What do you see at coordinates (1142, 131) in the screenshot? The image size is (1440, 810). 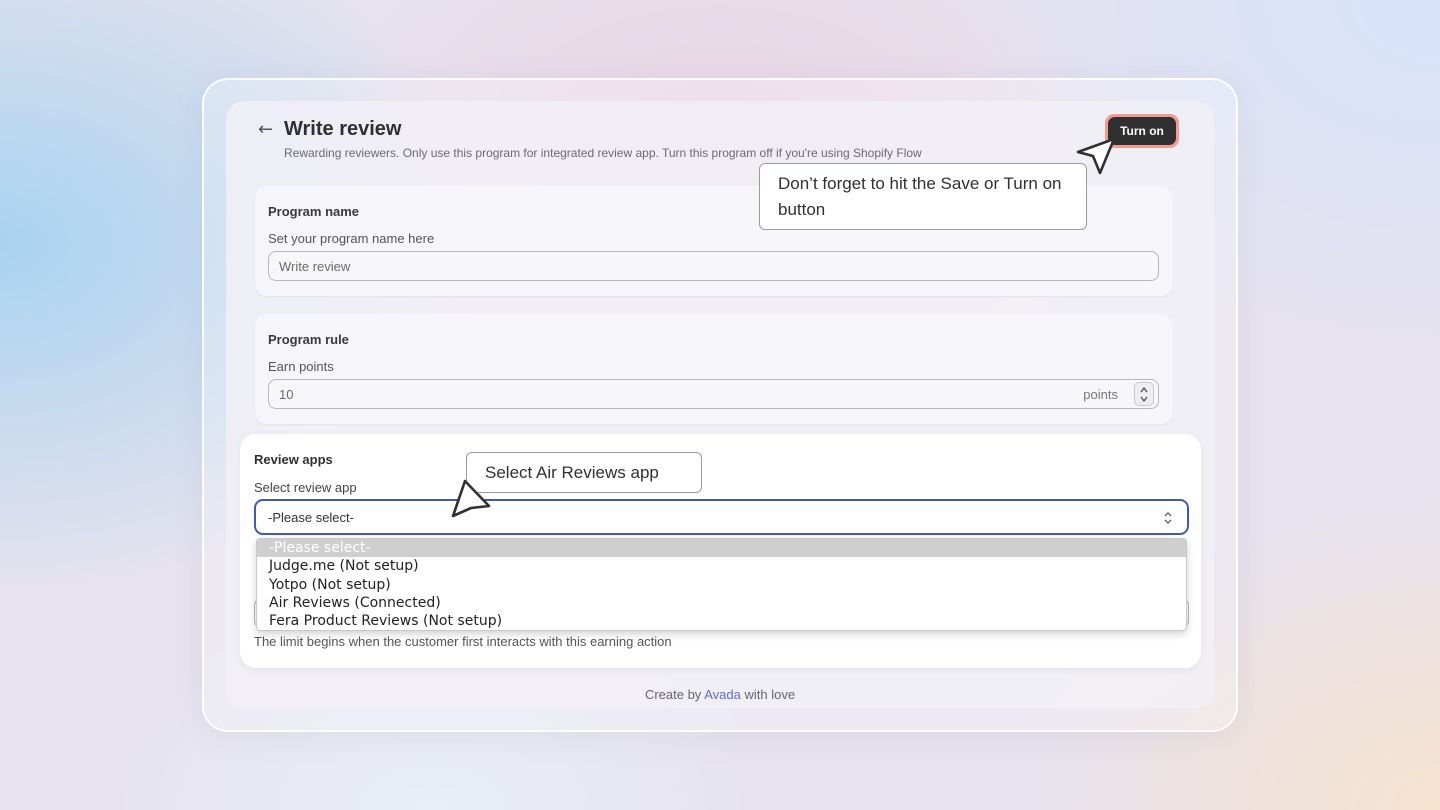 I see `turn-on-button: Turn on` at bounding box center [1142, 131].